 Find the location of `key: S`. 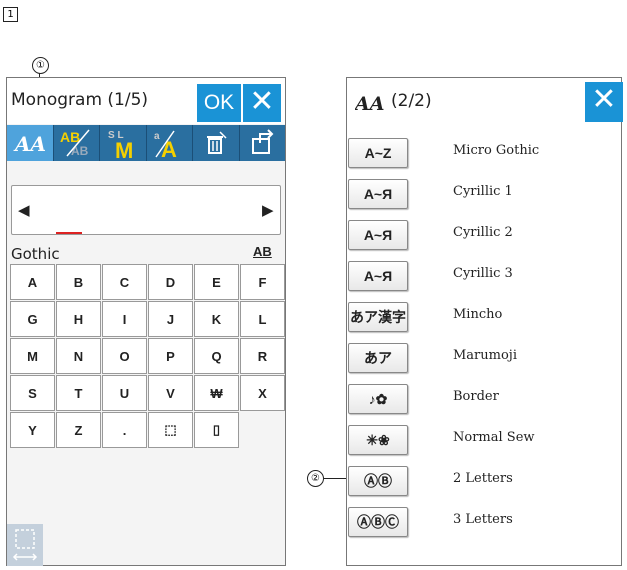

key: S is located at coordinates (32, 393).